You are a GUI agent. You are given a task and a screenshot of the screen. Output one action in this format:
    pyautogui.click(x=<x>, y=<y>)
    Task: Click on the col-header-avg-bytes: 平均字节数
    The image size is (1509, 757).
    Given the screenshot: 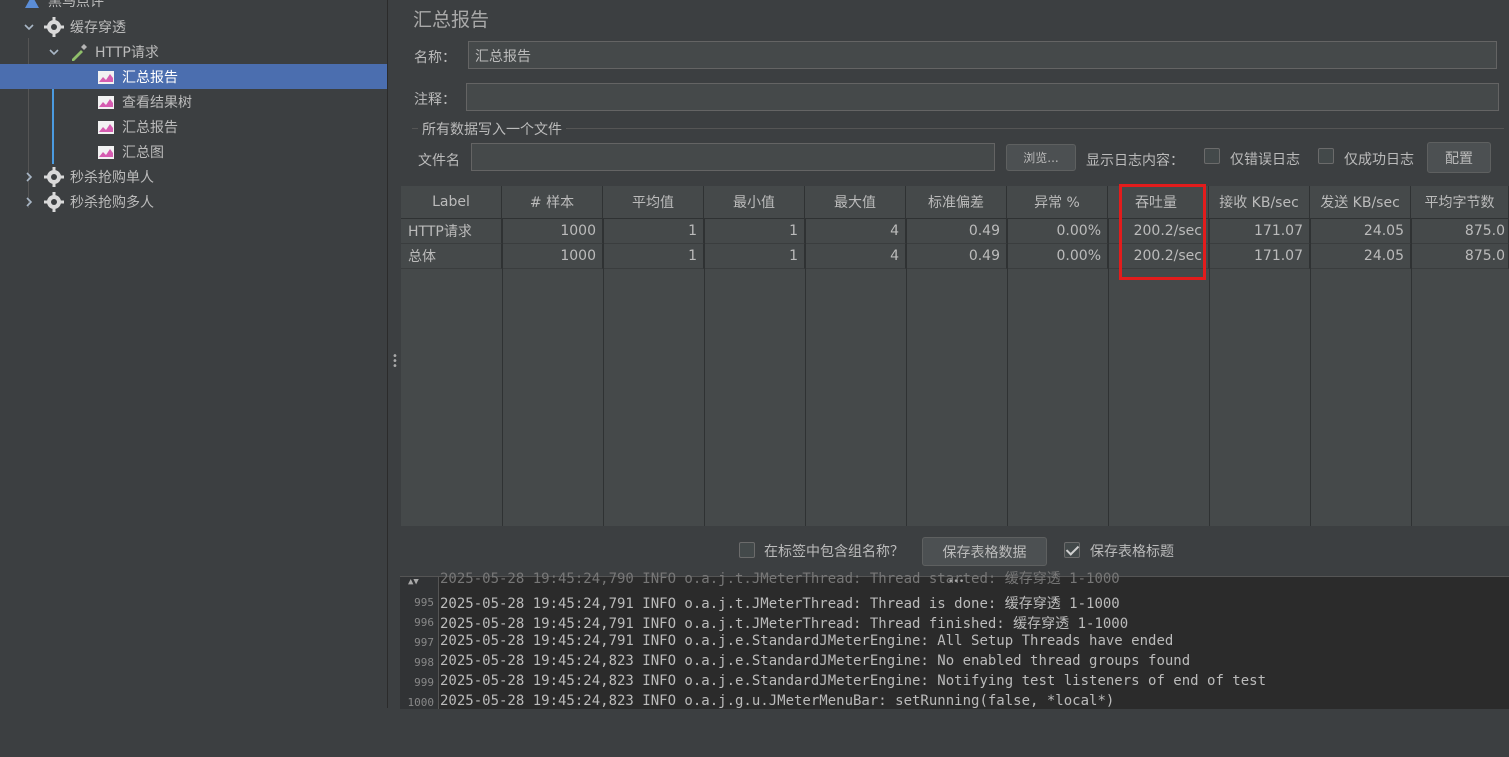 What is the action you would take?
    pyautogui.click(x=1460, y=202)
    